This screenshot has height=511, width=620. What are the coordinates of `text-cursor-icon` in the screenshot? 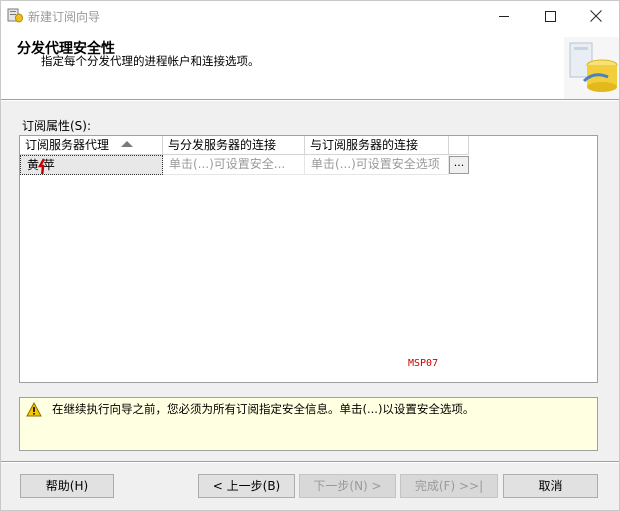 It's located at (41, 166).